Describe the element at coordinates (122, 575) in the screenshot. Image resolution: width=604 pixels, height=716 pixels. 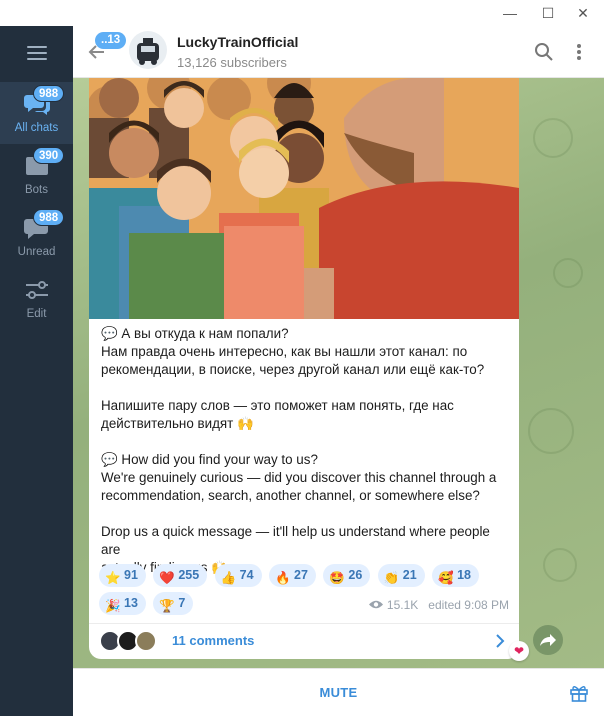
I see `reaction-star: ⭐ 91` at that location.